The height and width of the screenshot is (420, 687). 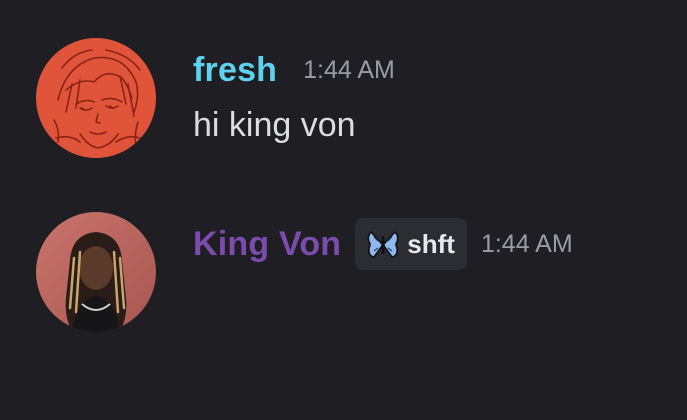 What do you see at coordinates (294, 70) in the screenshot?
I see `message-header: fresh 1:44 AM` at bounding box center [294, 70].